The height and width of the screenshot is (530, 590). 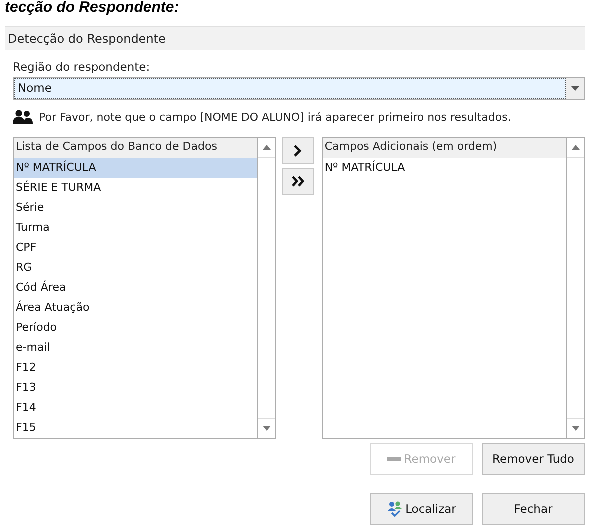 What do you see at coordinates (136, 188) in the screenshot?
I see `list-item: SÉRIE E TURMA` at bounding box center [136, 188].